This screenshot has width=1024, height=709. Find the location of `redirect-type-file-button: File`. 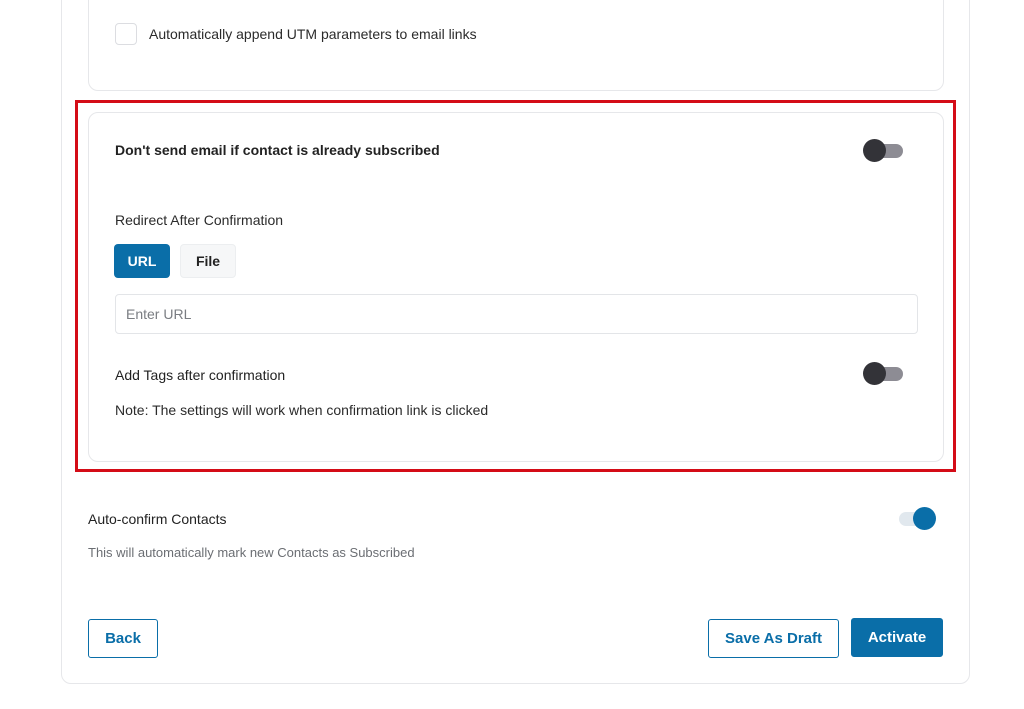

redirect-type-file-button: File is located at coordinates (208, 261).